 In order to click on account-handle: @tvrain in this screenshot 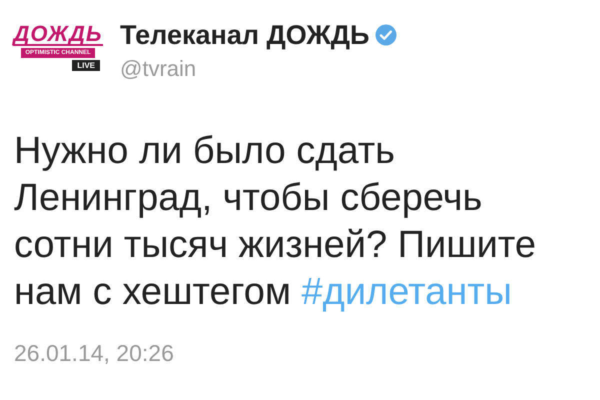, I will do `click(259, 69)`.